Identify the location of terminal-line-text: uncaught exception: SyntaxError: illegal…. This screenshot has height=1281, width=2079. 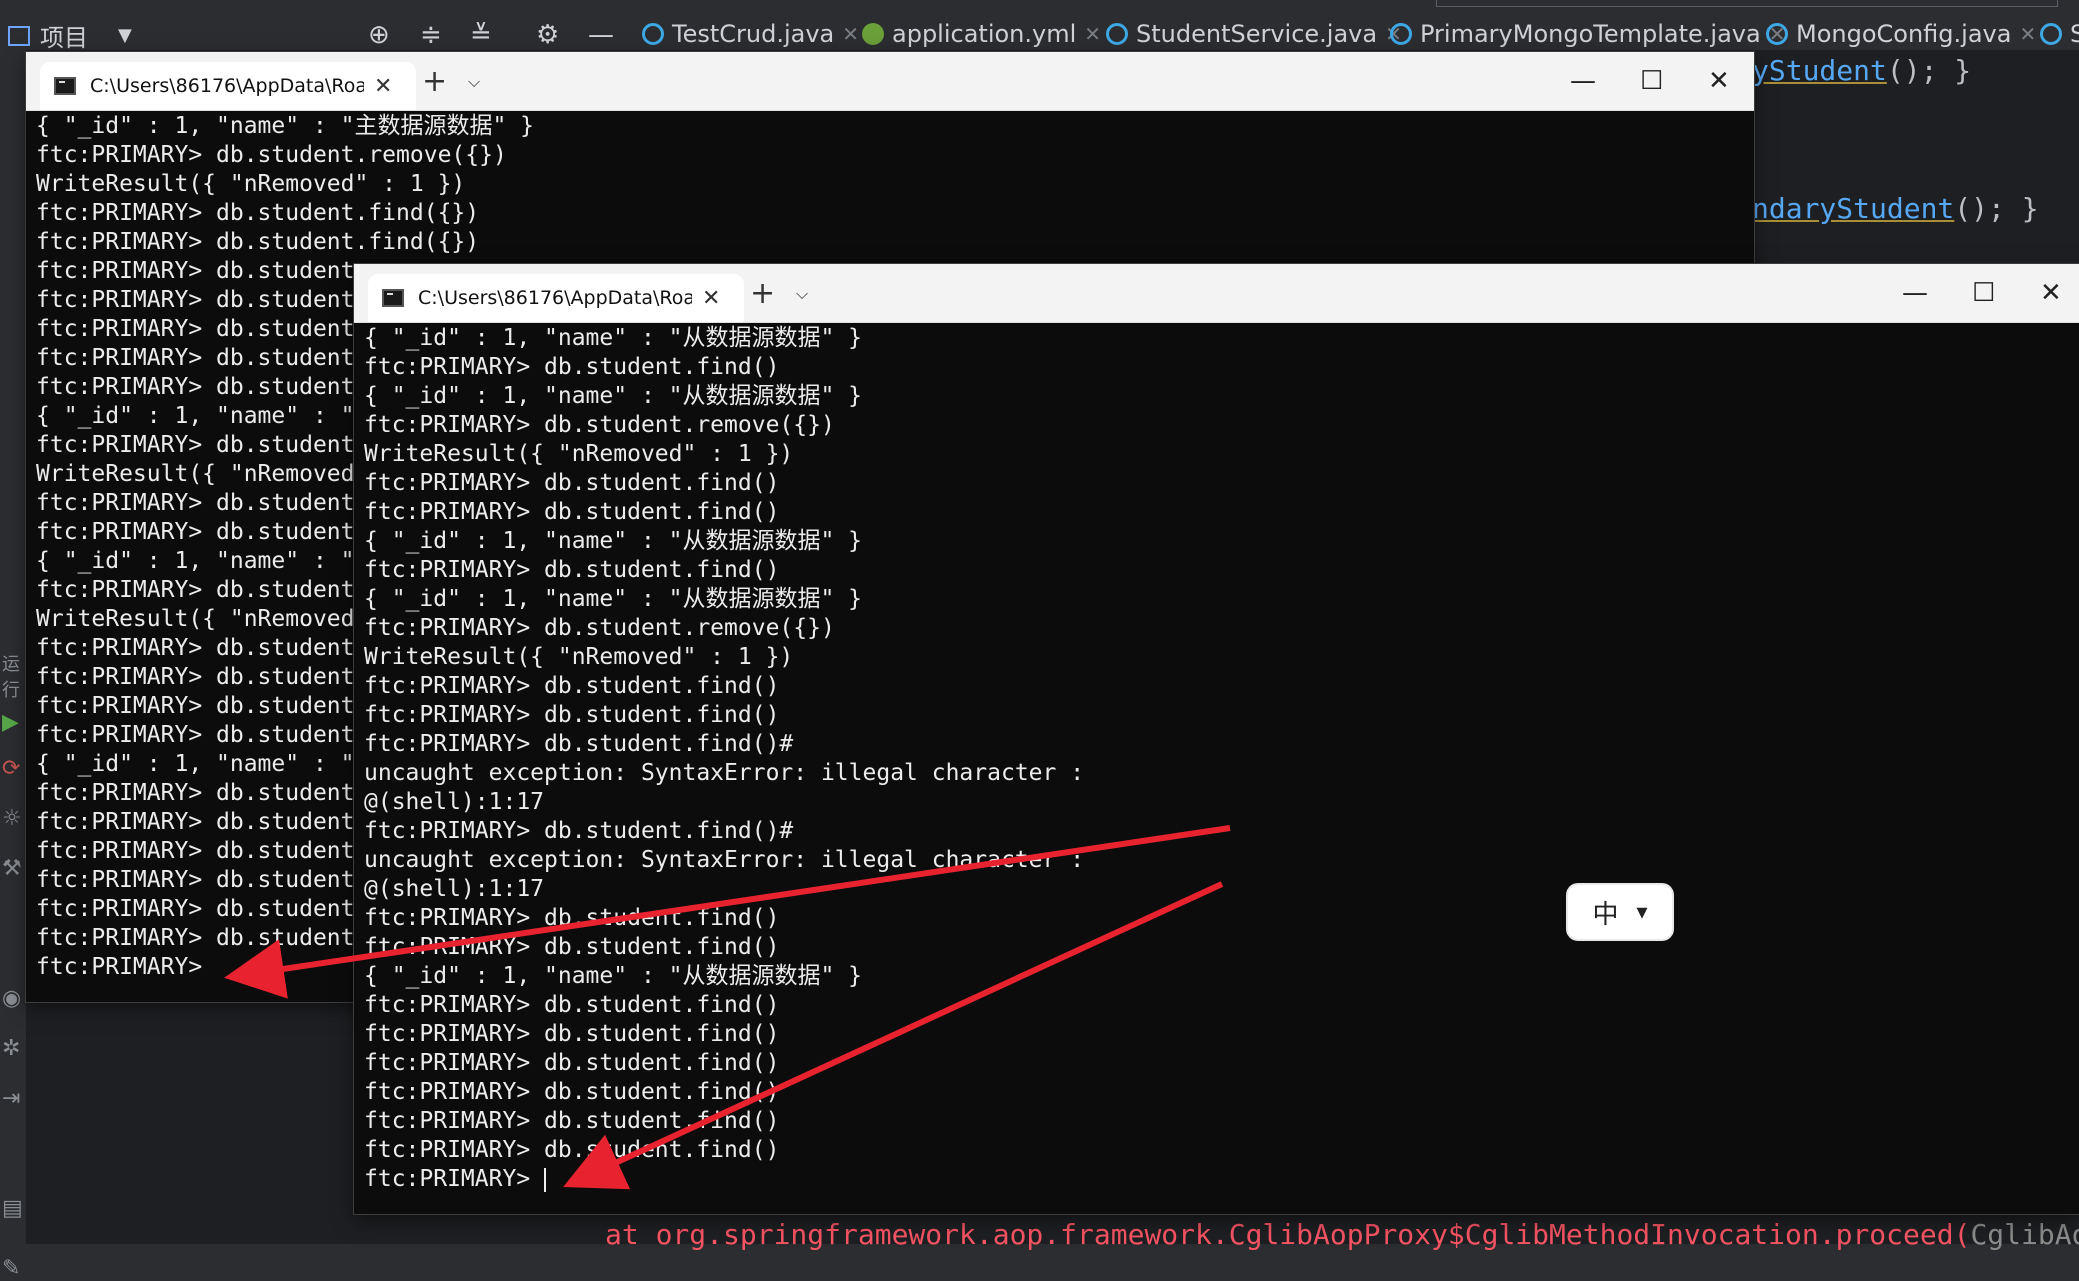
(724, 860).